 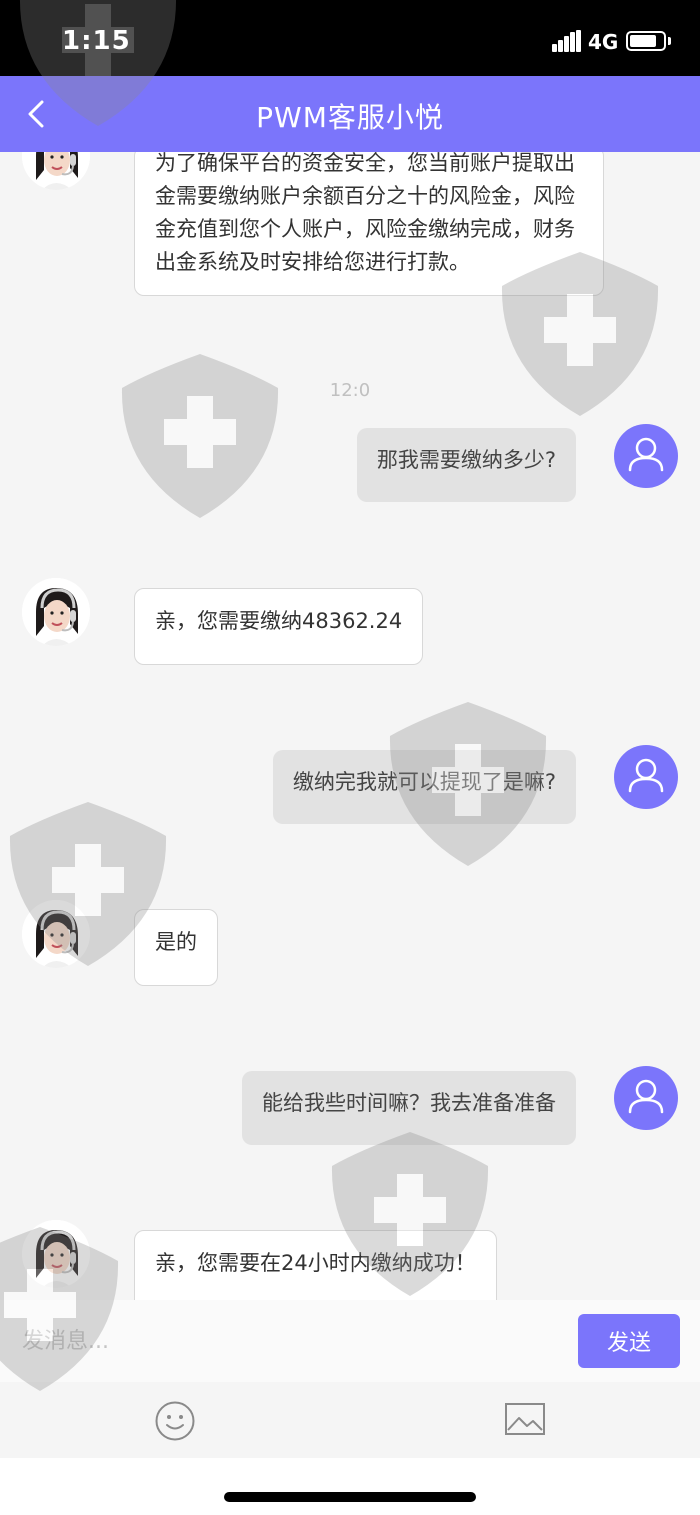 What do you see at coordinates (466, 465) in the screenshot?
I see `message-bubble-user: 那我需要缴纳多少?` at bounding box center [466, 465].